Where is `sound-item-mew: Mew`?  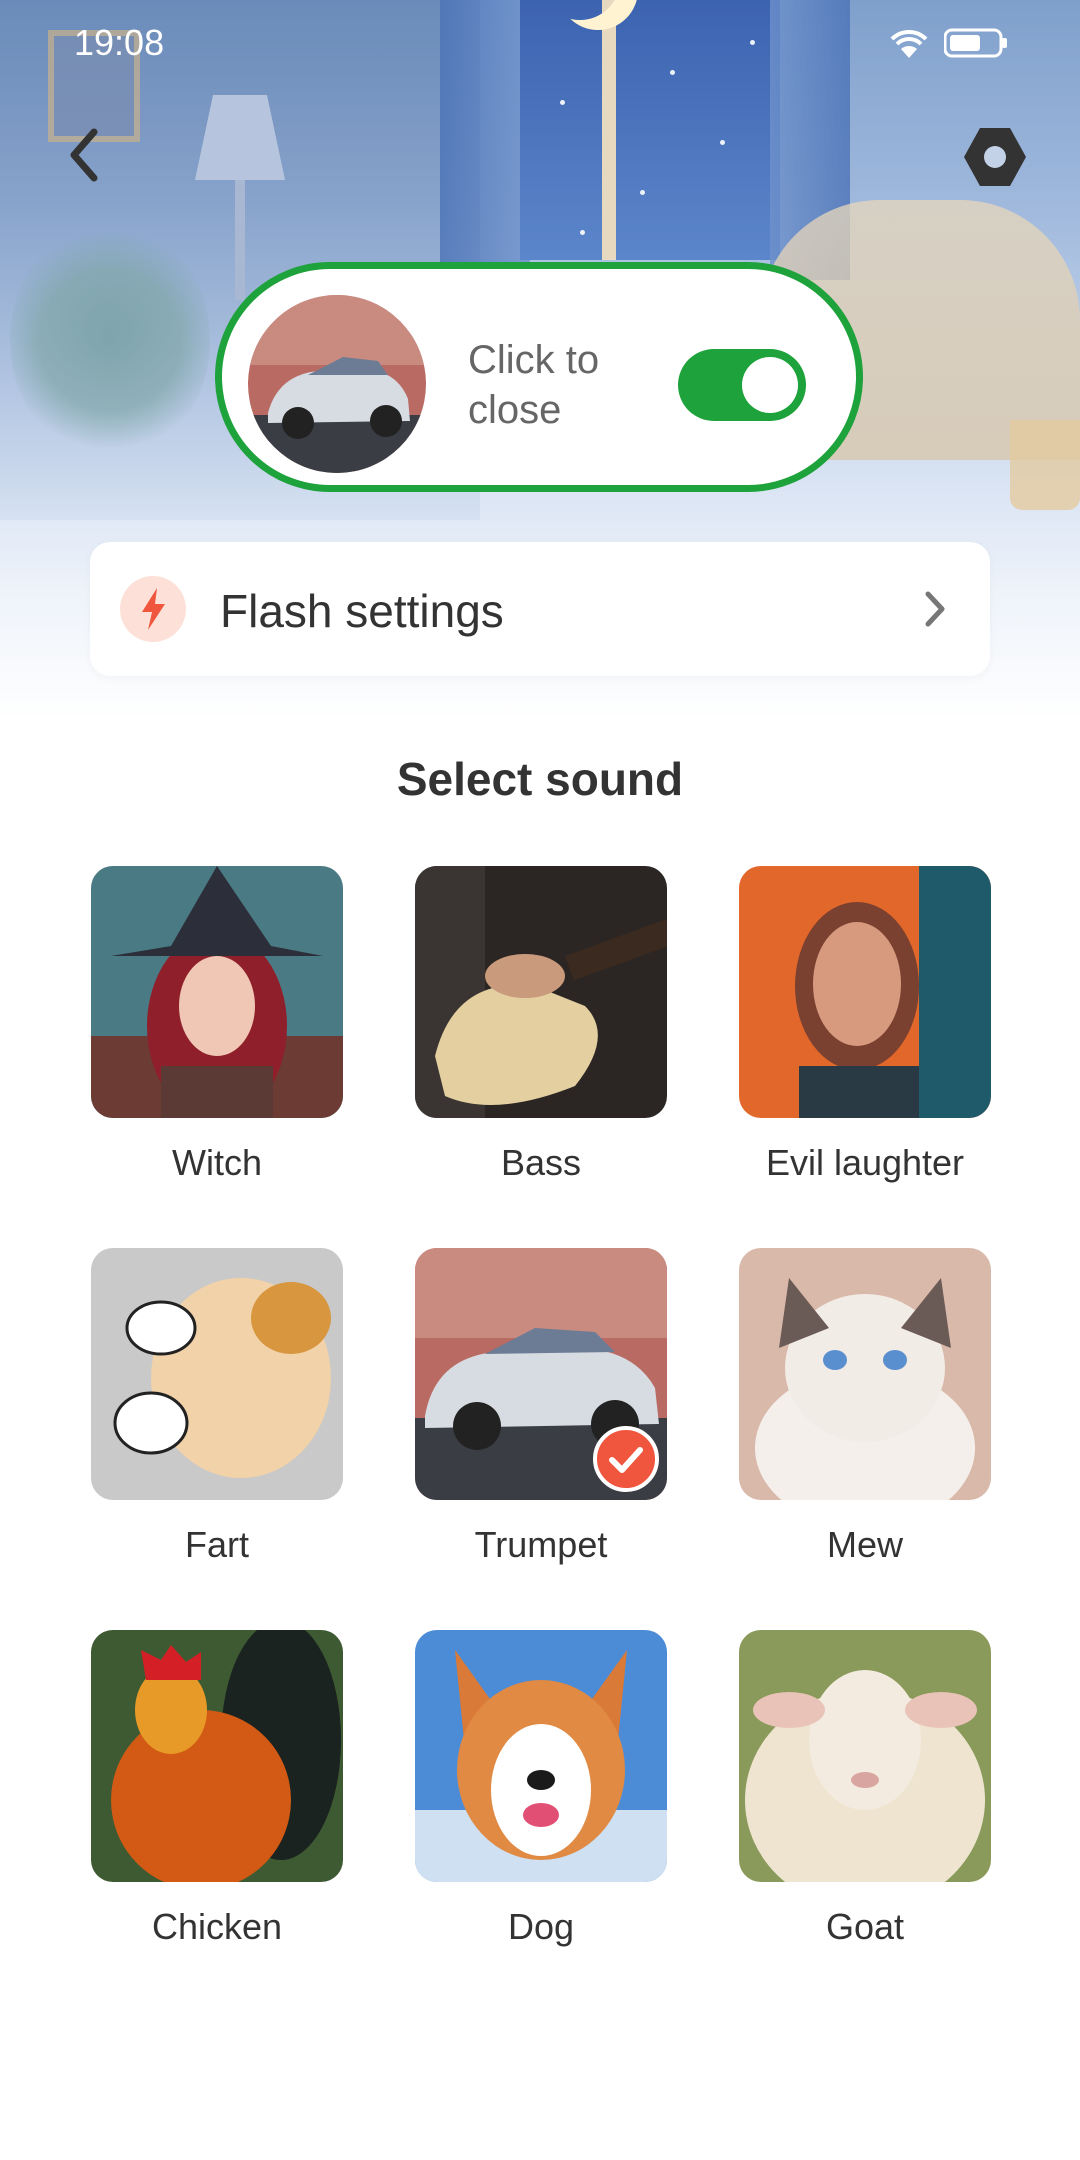
sound-item-mew: Mew is located at coordinates (865, 1407).